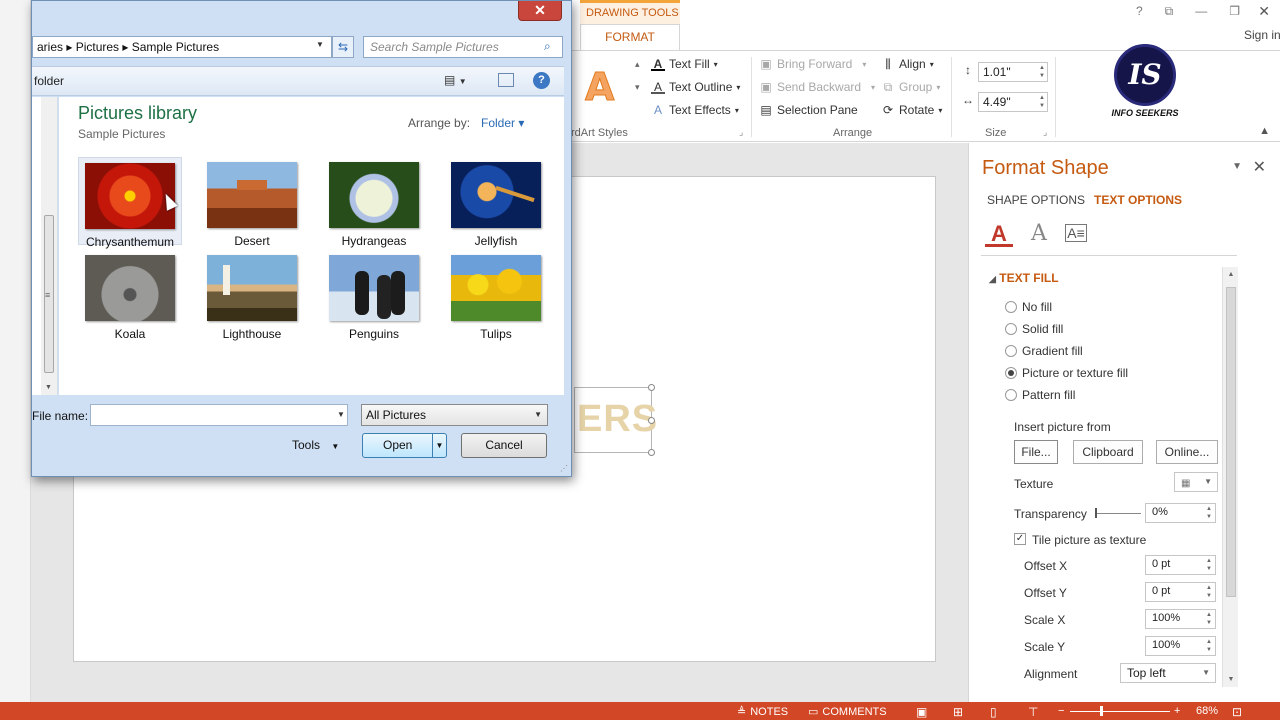 This screenshot has height=720, width=1280. Describe the element at coordinates (564, 468) in the screenshot. I see `resize-grip-icon: ⋰` at that location.